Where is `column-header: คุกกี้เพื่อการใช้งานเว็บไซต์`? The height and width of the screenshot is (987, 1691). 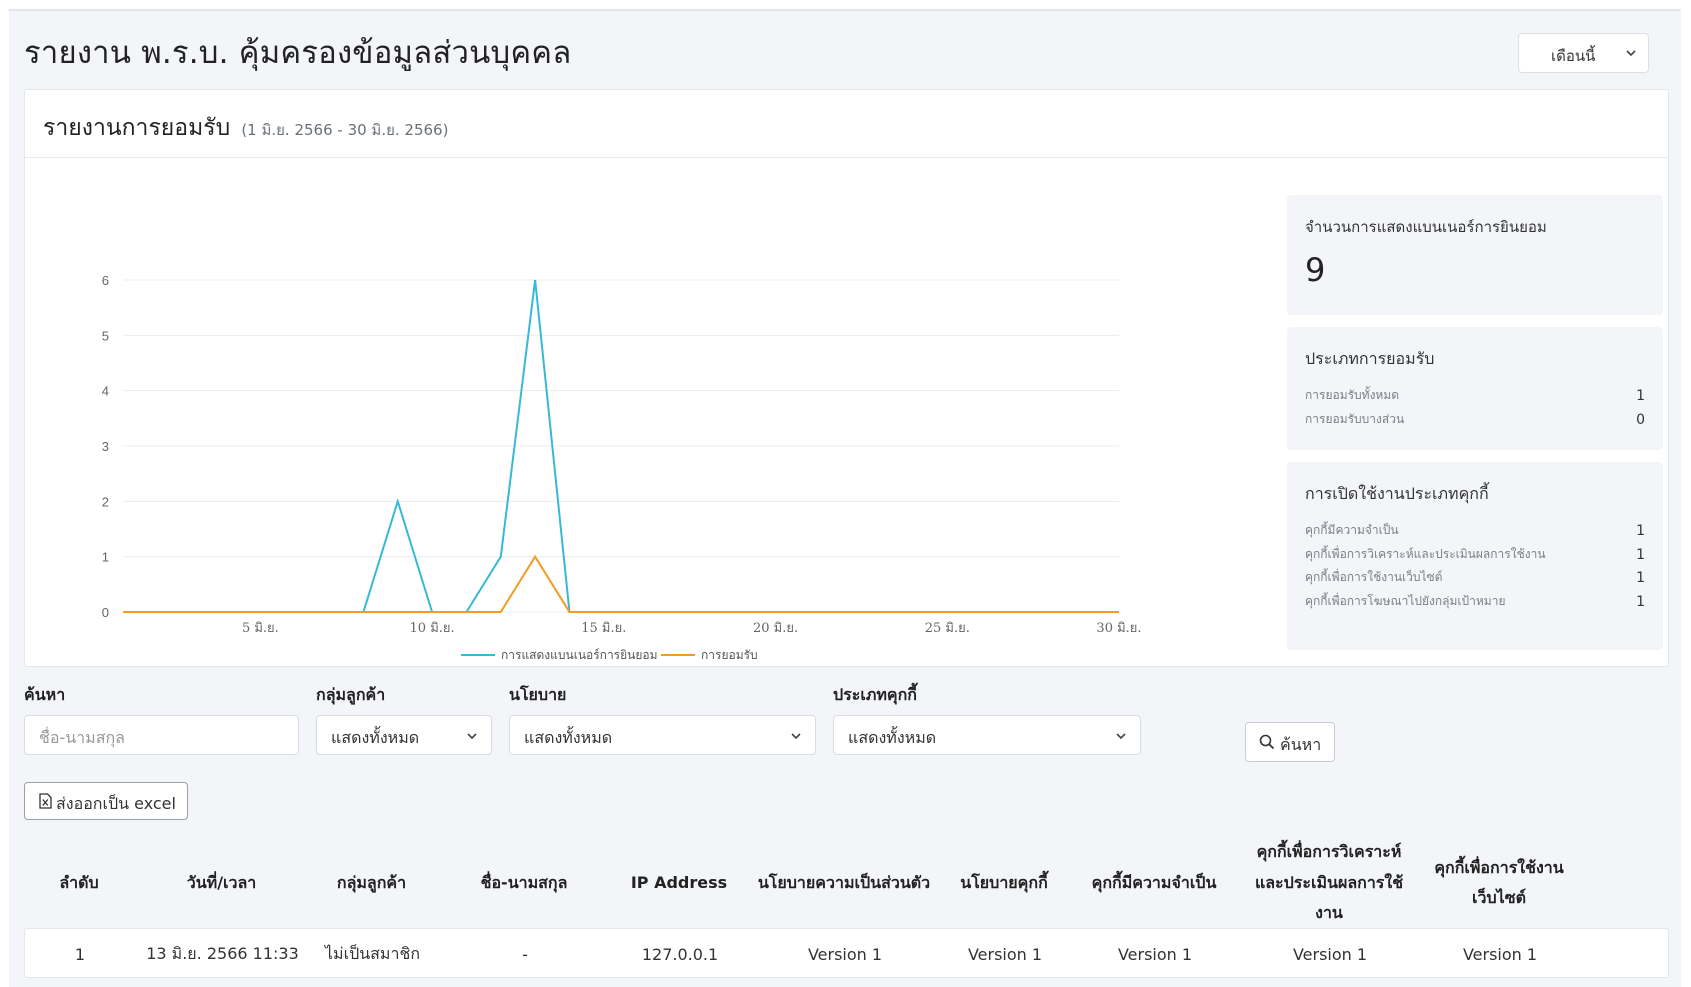
column-header: คุกกี้เพื่อการใช้งานเว็บไซต์ is located at coordinates (1499, 882).